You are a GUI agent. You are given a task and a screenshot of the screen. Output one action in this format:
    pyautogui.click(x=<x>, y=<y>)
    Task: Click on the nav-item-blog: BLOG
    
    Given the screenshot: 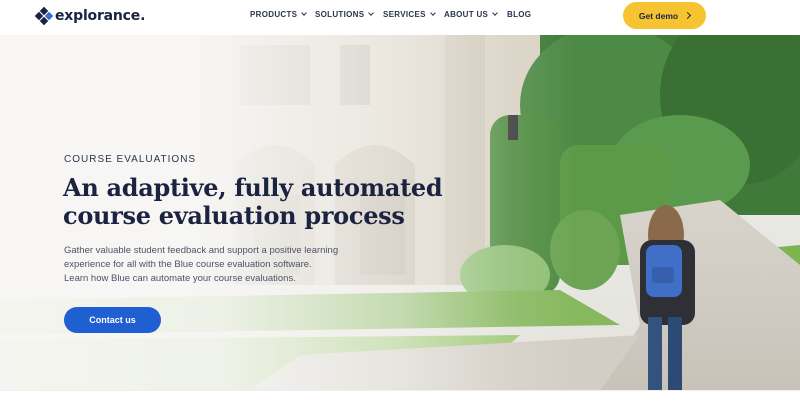 What is the action you would take?
    pyautogui.click(x=519, y=14)
    